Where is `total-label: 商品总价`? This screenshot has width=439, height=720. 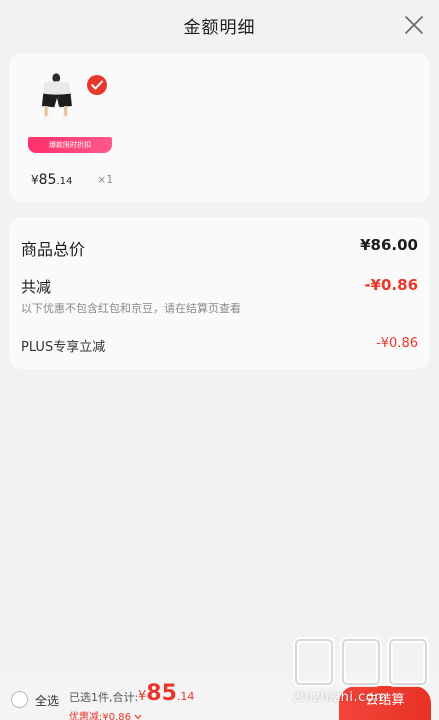
total-label: 商品总价 is located at coordinates (53, 249).